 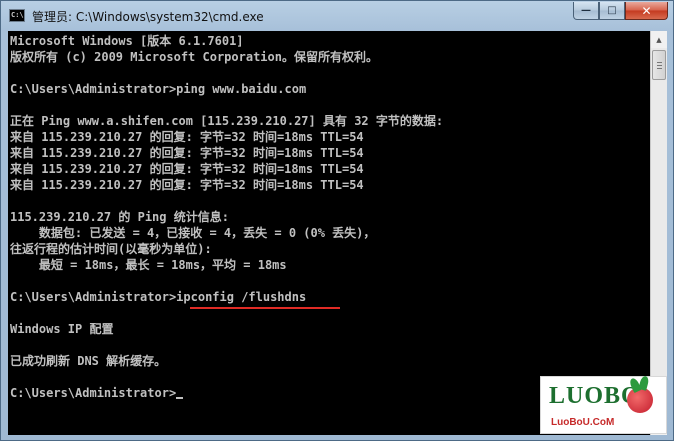 What do you see at coordinates (603, 404) in the screenshot?
I see `site-watermark: LUOBO LuoBoU.CoM` at bounding box center [603, 404].